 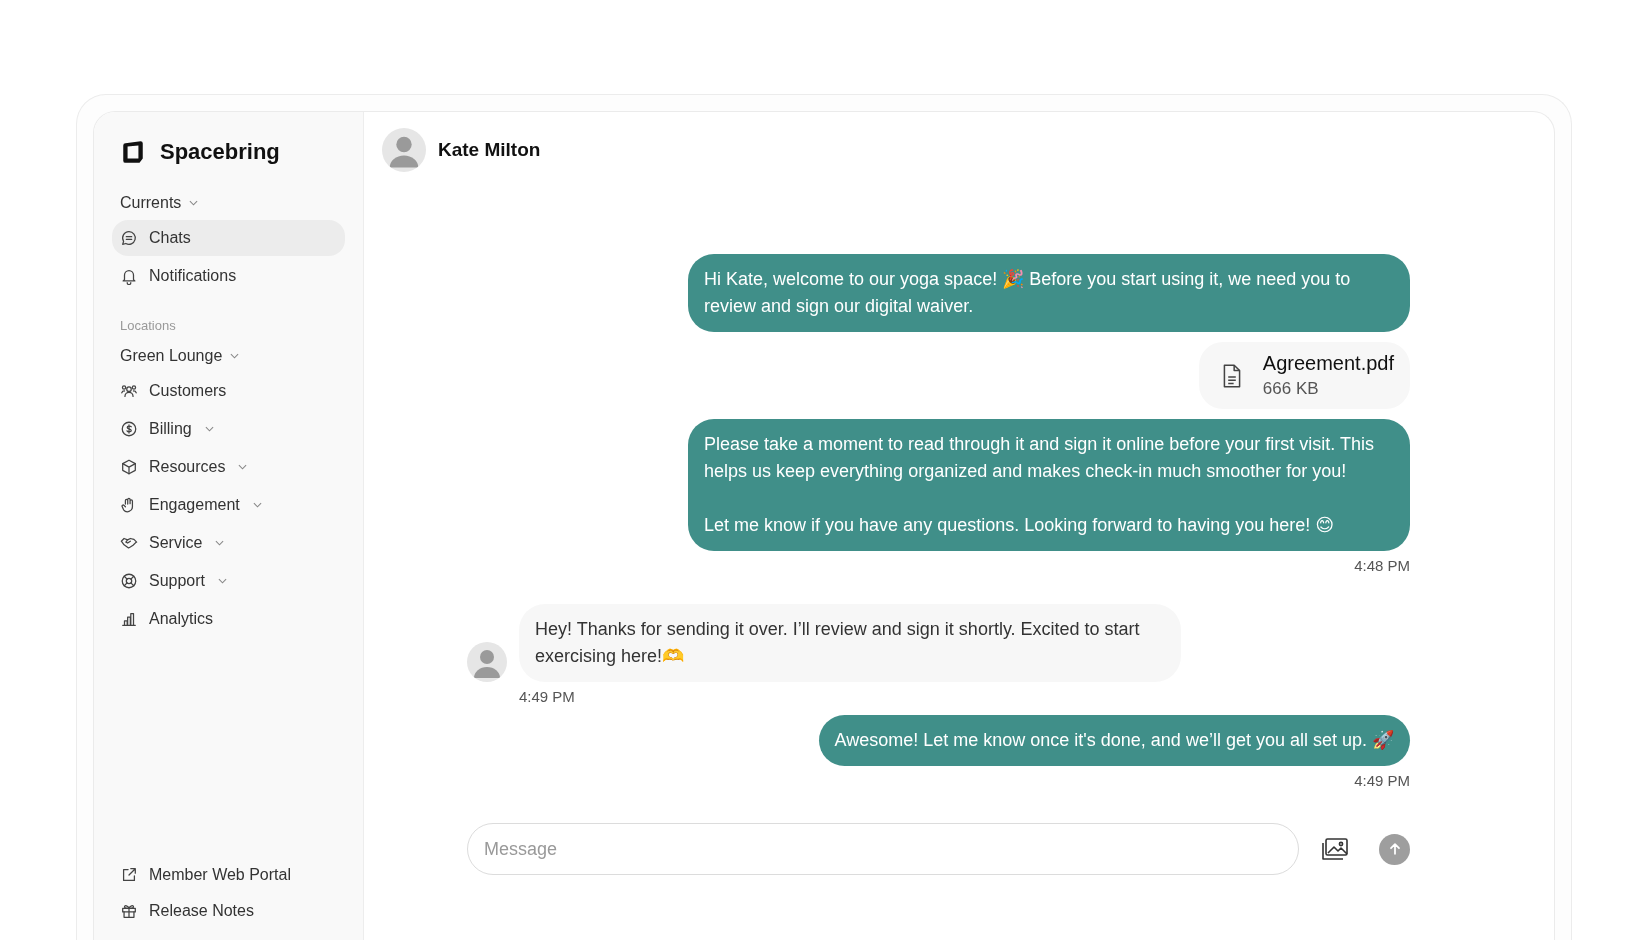 I want to click on nav-item: Customers, so click(x=228, y=391).